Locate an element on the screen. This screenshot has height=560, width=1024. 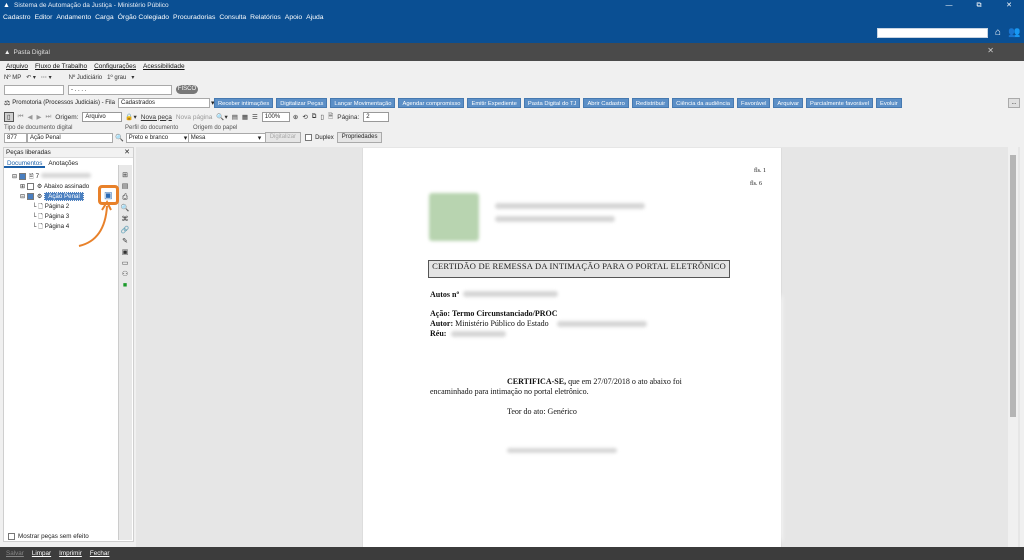
abrir-cadastro-button: Abrir Cadastro is located at coordinates (606, 103).